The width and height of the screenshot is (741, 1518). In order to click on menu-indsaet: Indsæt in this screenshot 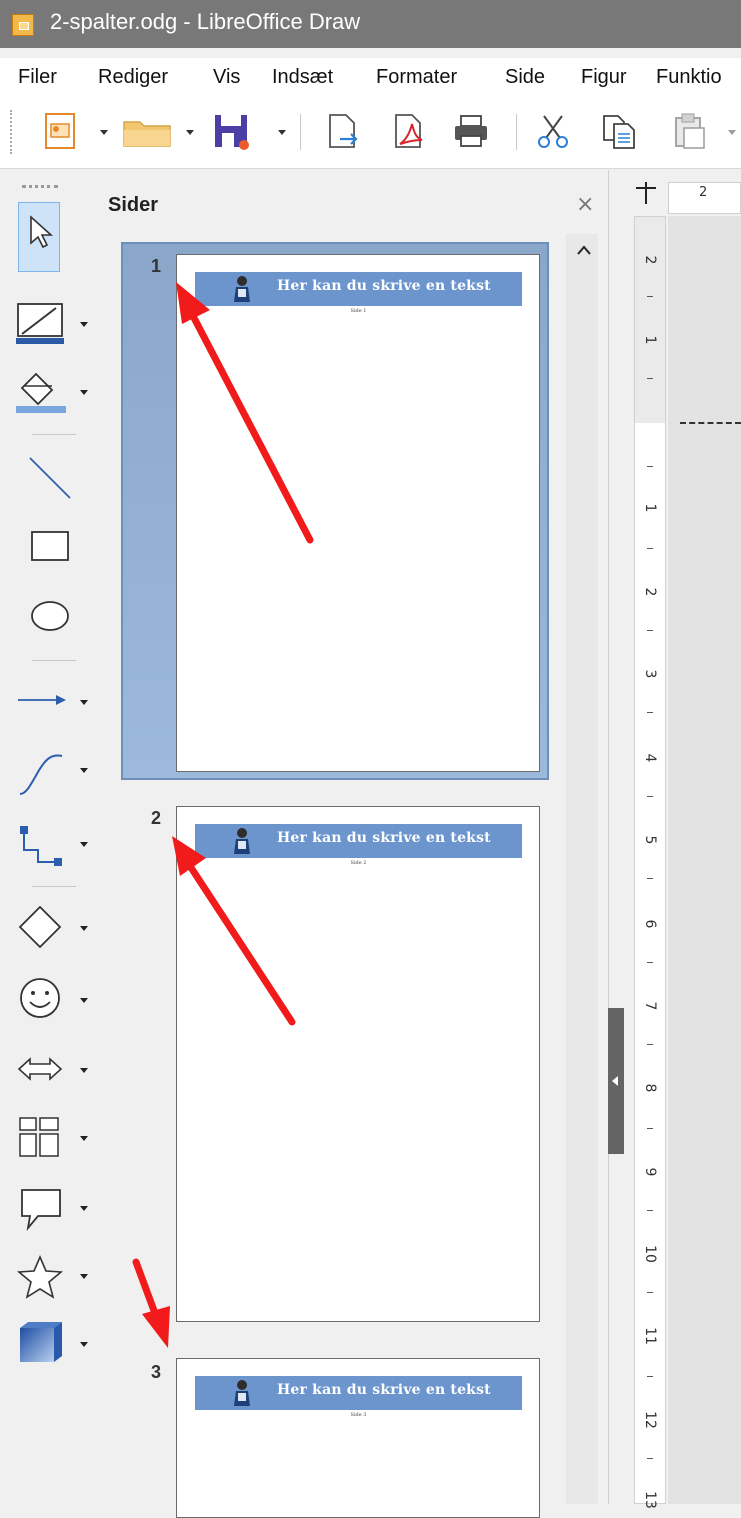, I will do `click(302, 77)`.